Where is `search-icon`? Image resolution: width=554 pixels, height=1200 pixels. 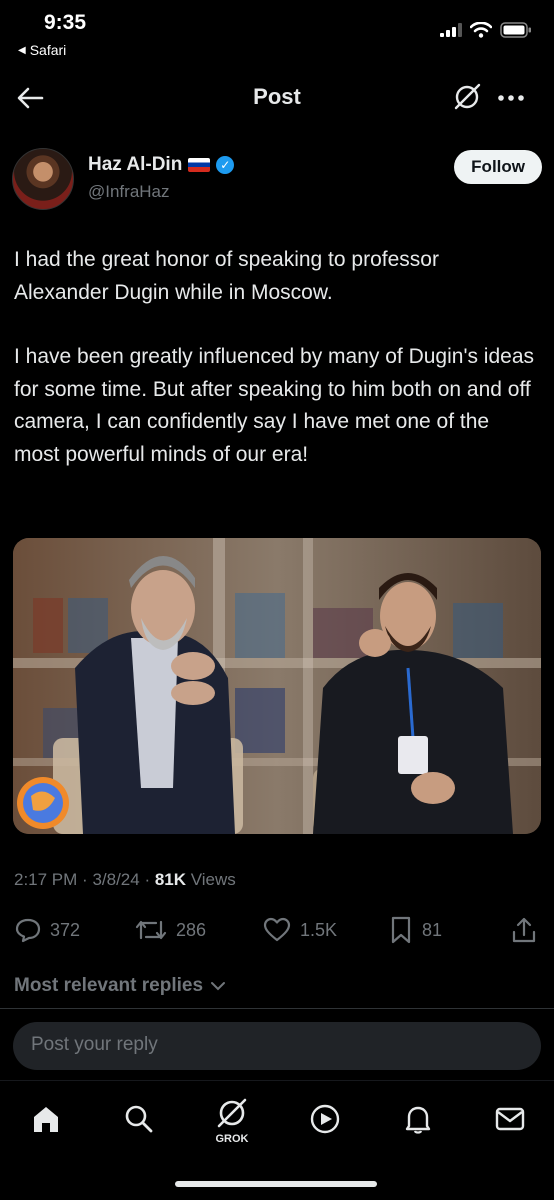
search-icon is located at coordinates (139, 1119).